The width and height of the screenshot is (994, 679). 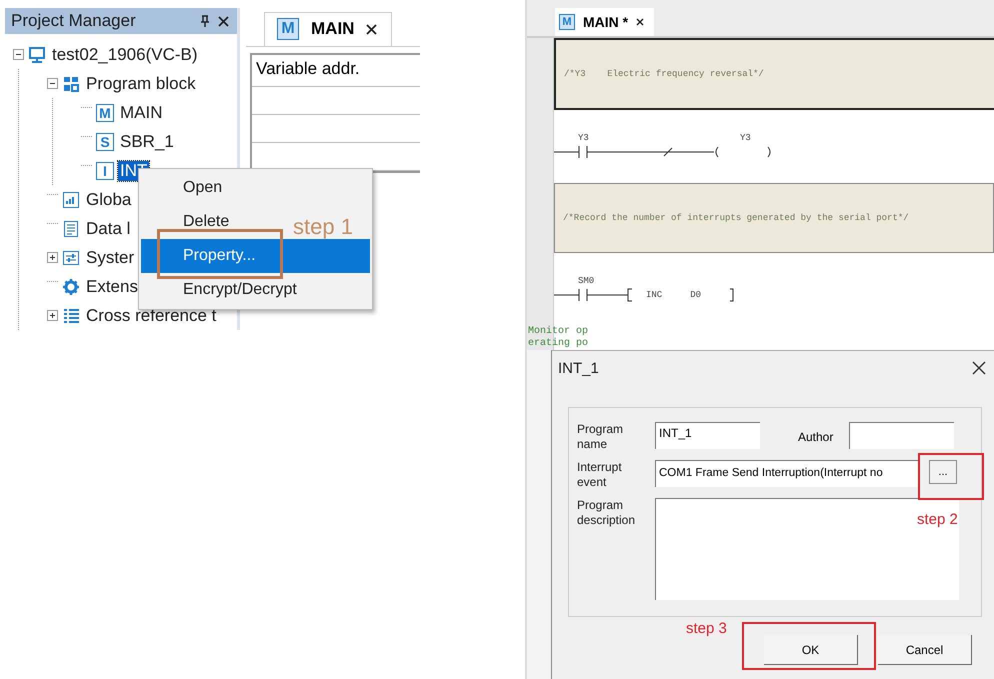 What do you see at coordinates (600, 475) in the screenshot?
I see `field-label: Interrupt event` at bounding box center [600, 475].